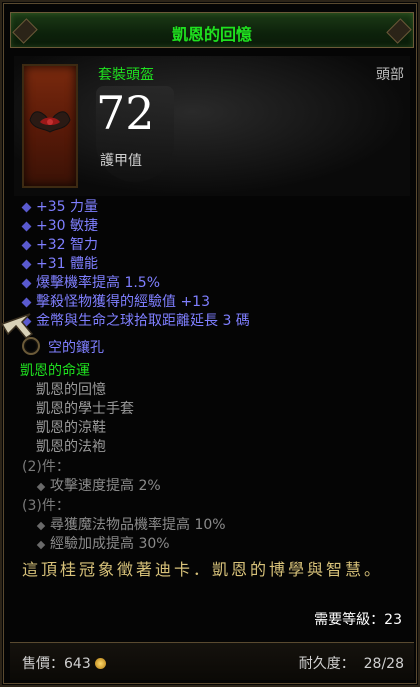 The image size is (420, 687). I want to click on durability: 耐久度： 28/28, so click(351, 663).